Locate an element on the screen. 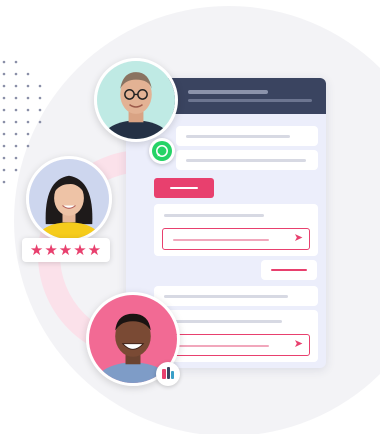  whatsapp-icon is located at coordinates (162, 151).